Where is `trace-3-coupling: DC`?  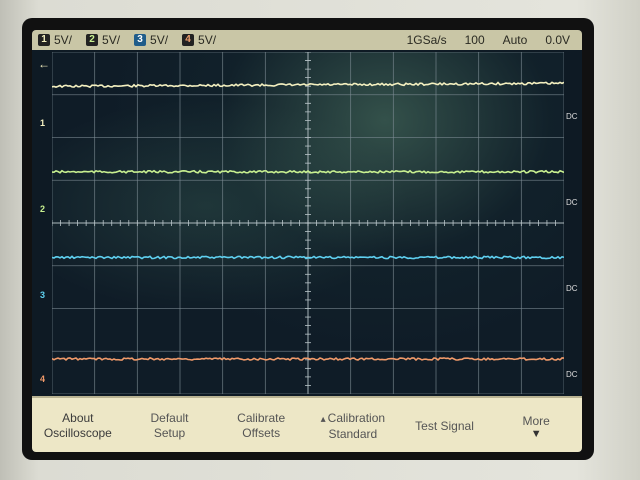
trace-3-coupling: DC is located at coordinates (572, 288).